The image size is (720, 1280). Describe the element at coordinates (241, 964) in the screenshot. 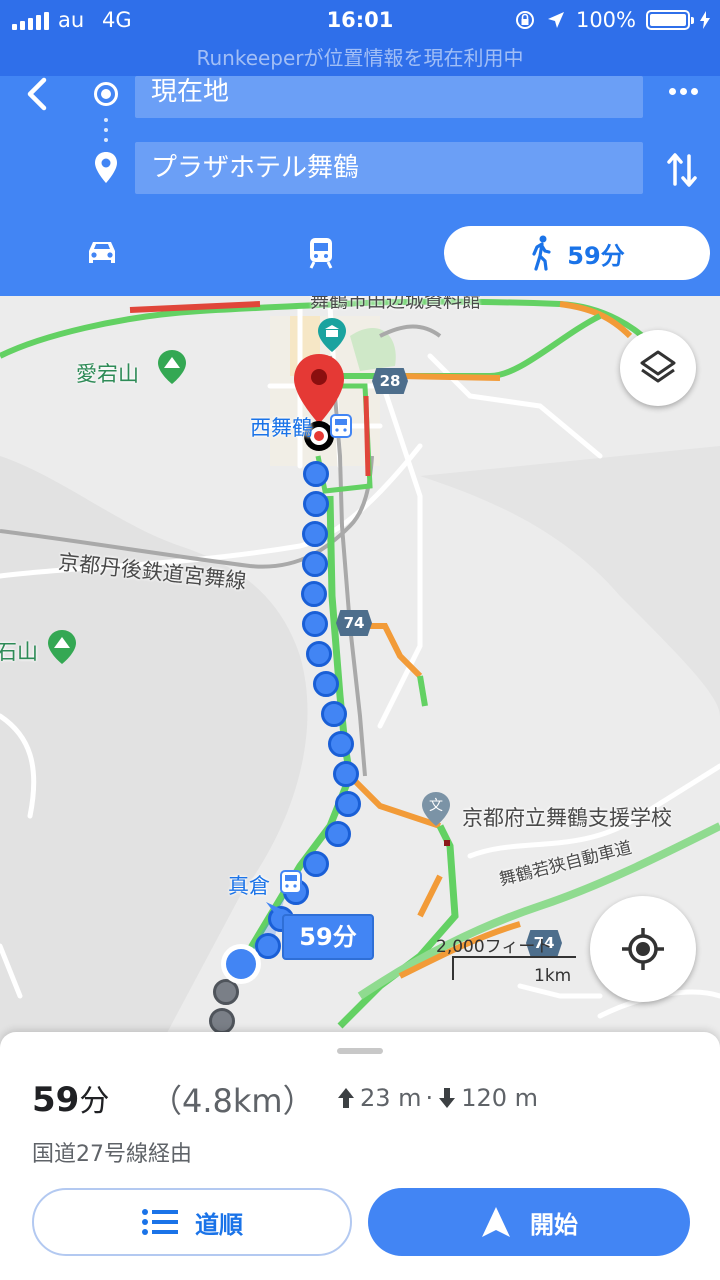

I see `current-location-icon` at that location.